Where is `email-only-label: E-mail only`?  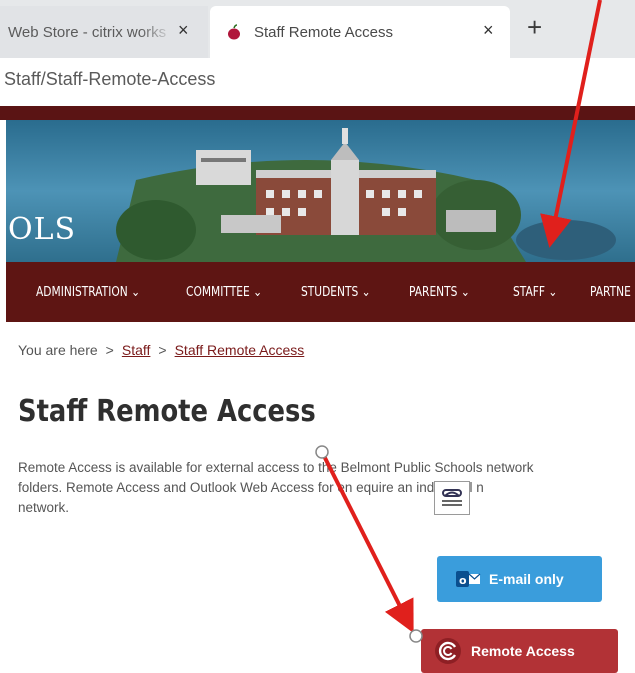
email-only-label: E-mail only is located at coordinates (526, 579).